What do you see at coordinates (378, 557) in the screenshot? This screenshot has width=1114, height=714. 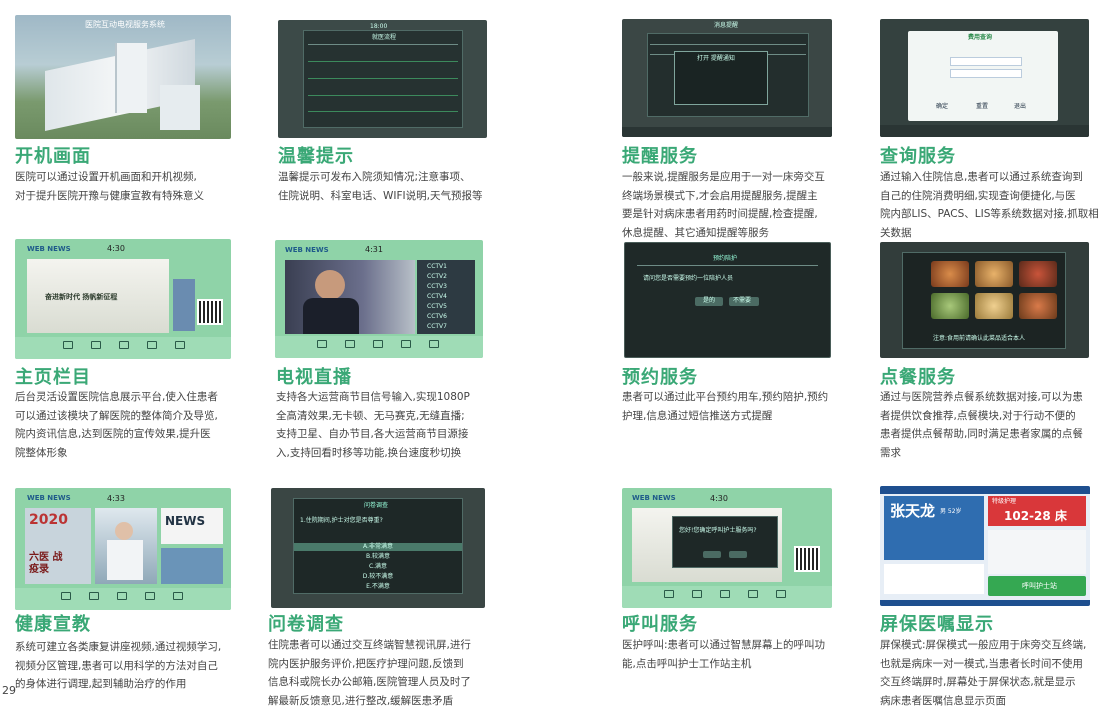 I see `survey-option: B.较满意` at bounding box center [378, 557].